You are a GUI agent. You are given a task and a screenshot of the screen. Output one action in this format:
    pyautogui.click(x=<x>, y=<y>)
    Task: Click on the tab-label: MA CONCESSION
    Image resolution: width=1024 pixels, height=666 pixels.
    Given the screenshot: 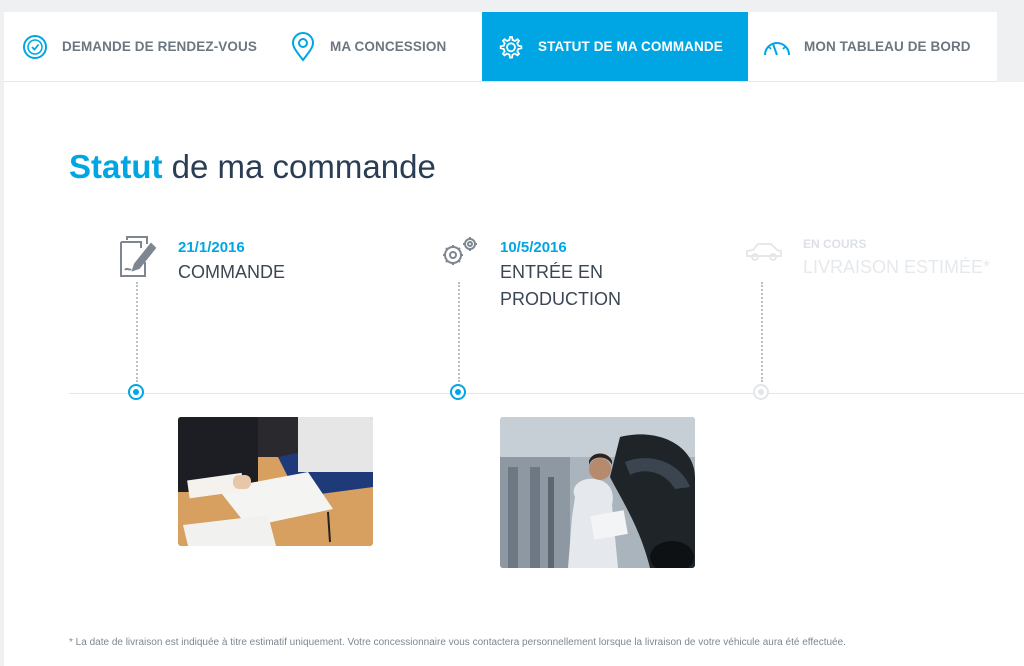 What is the action you would take?
    pyautogui.click(x=388, y=46)
    